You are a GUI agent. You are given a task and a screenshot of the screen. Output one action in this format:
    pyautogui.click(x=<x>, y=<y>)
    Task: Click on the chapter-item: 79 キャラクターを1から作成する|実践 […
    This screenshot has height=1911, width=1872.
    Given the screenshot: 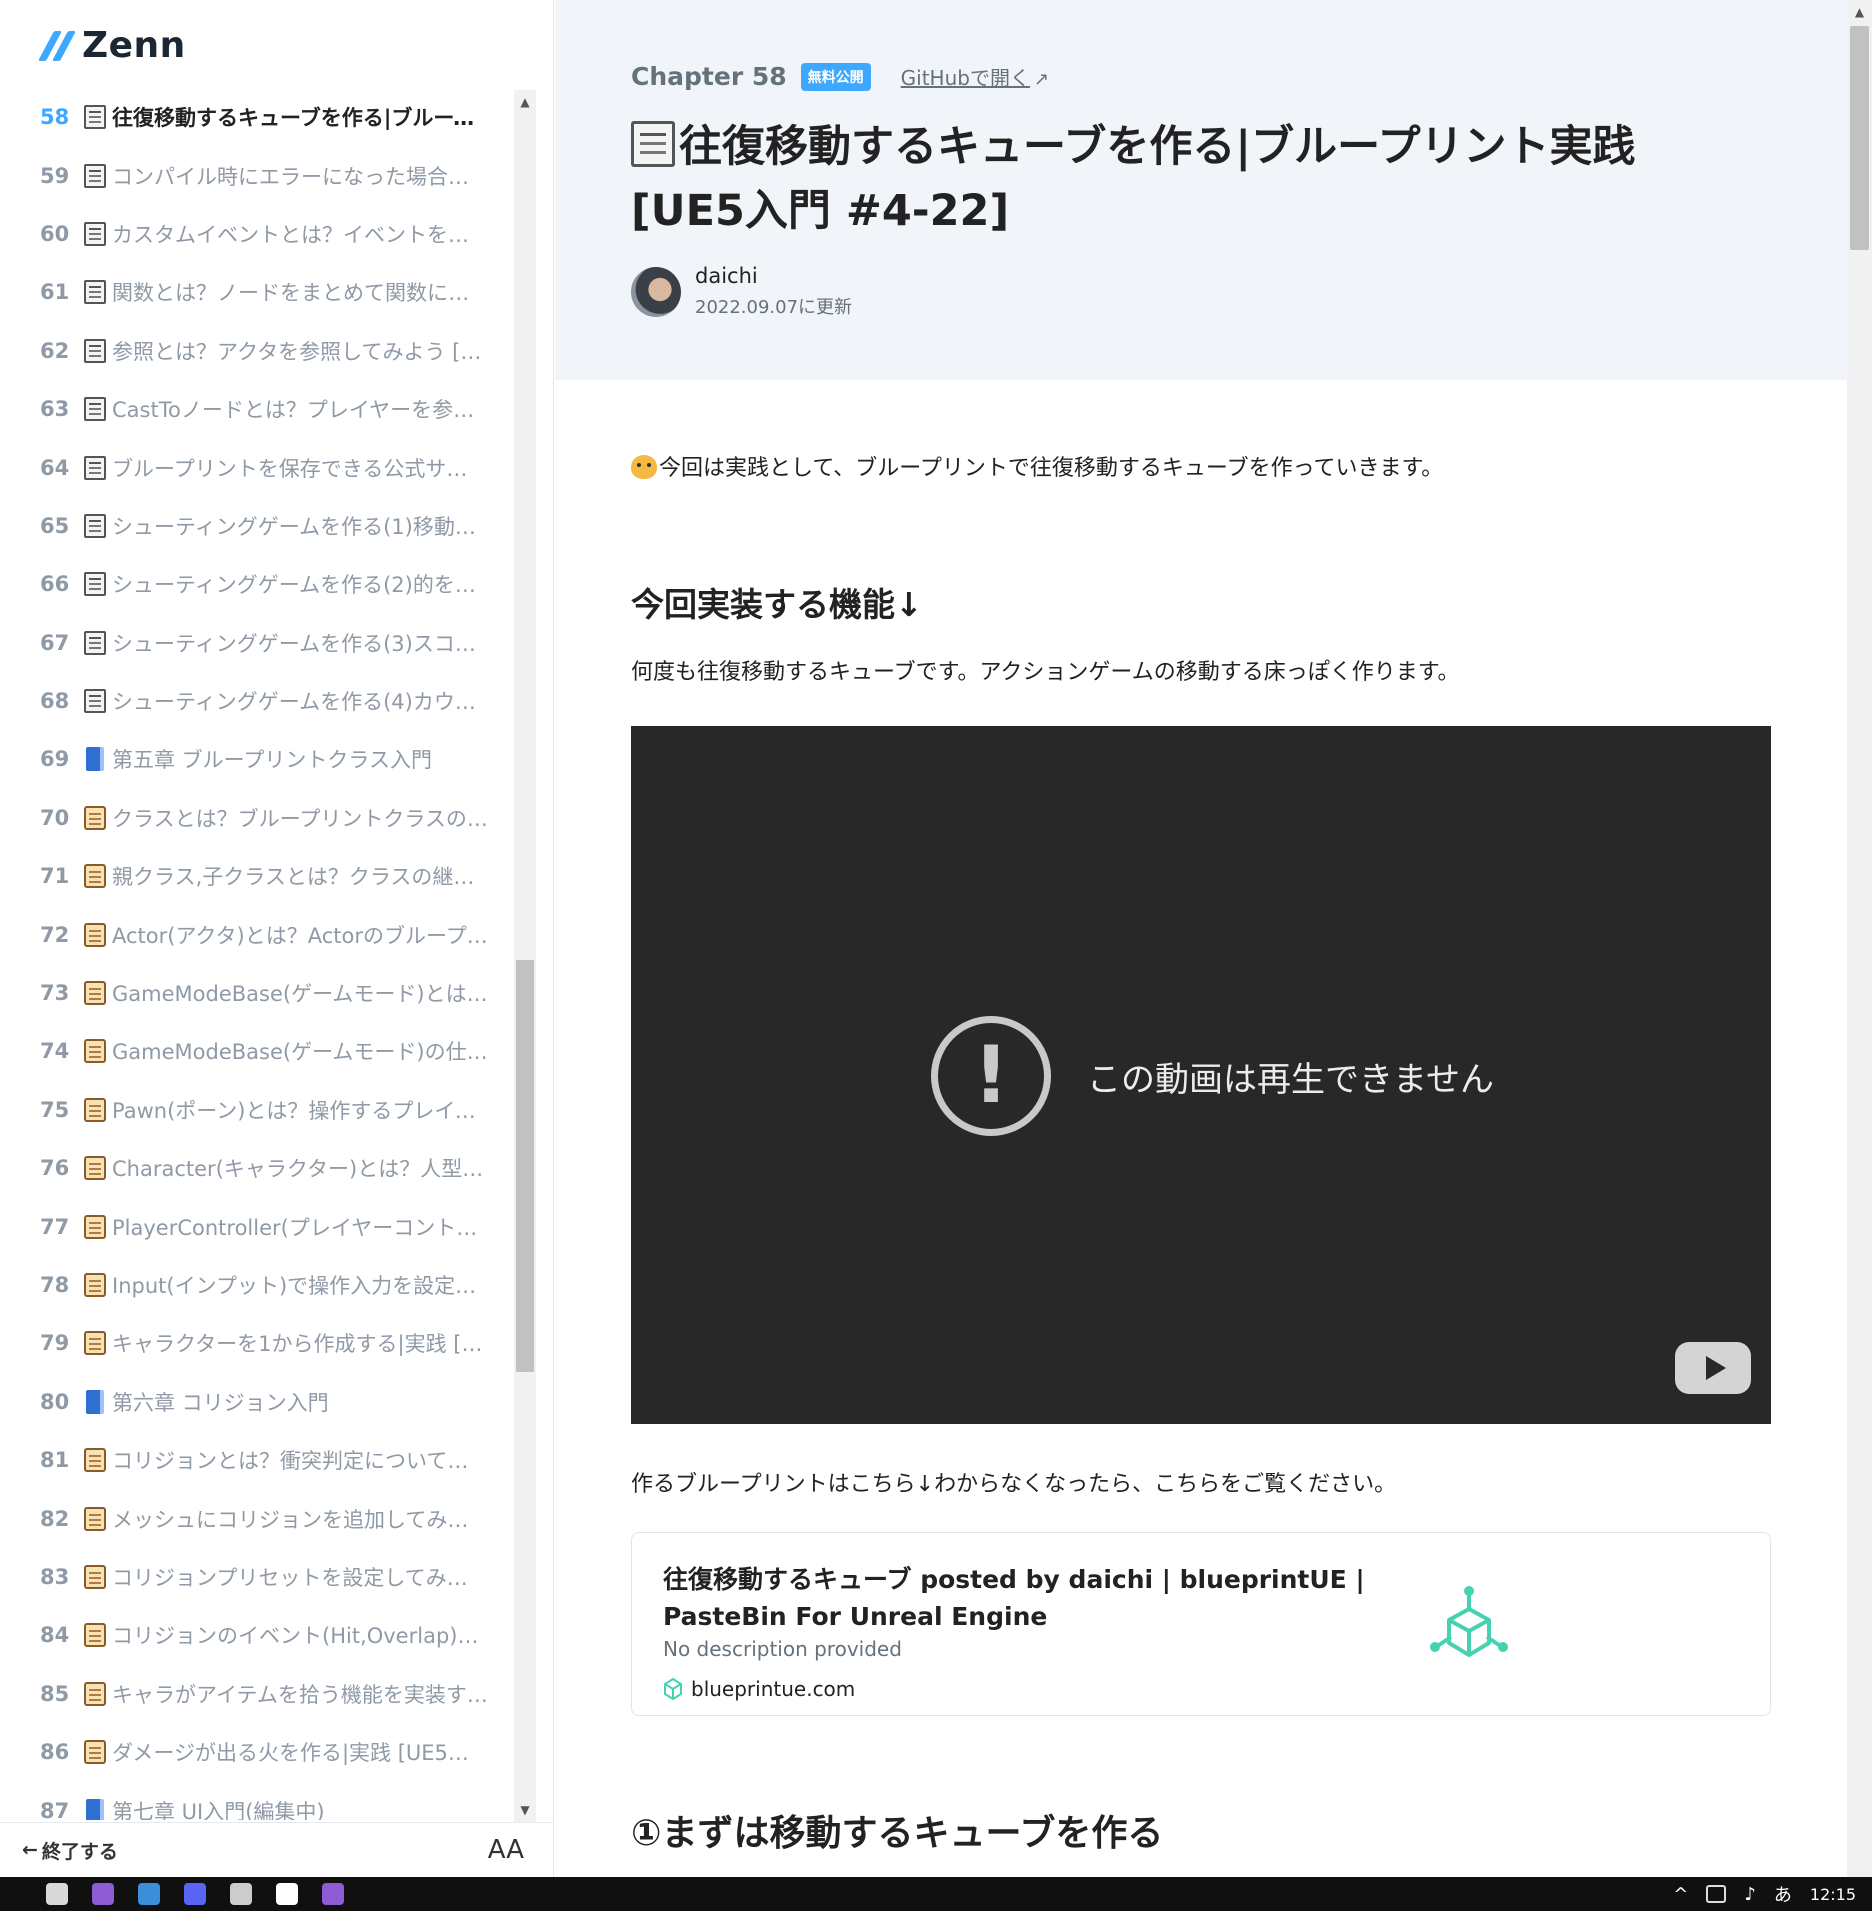 What is the action you would take?
    pyautogui.click(x=257, y=1343)
    